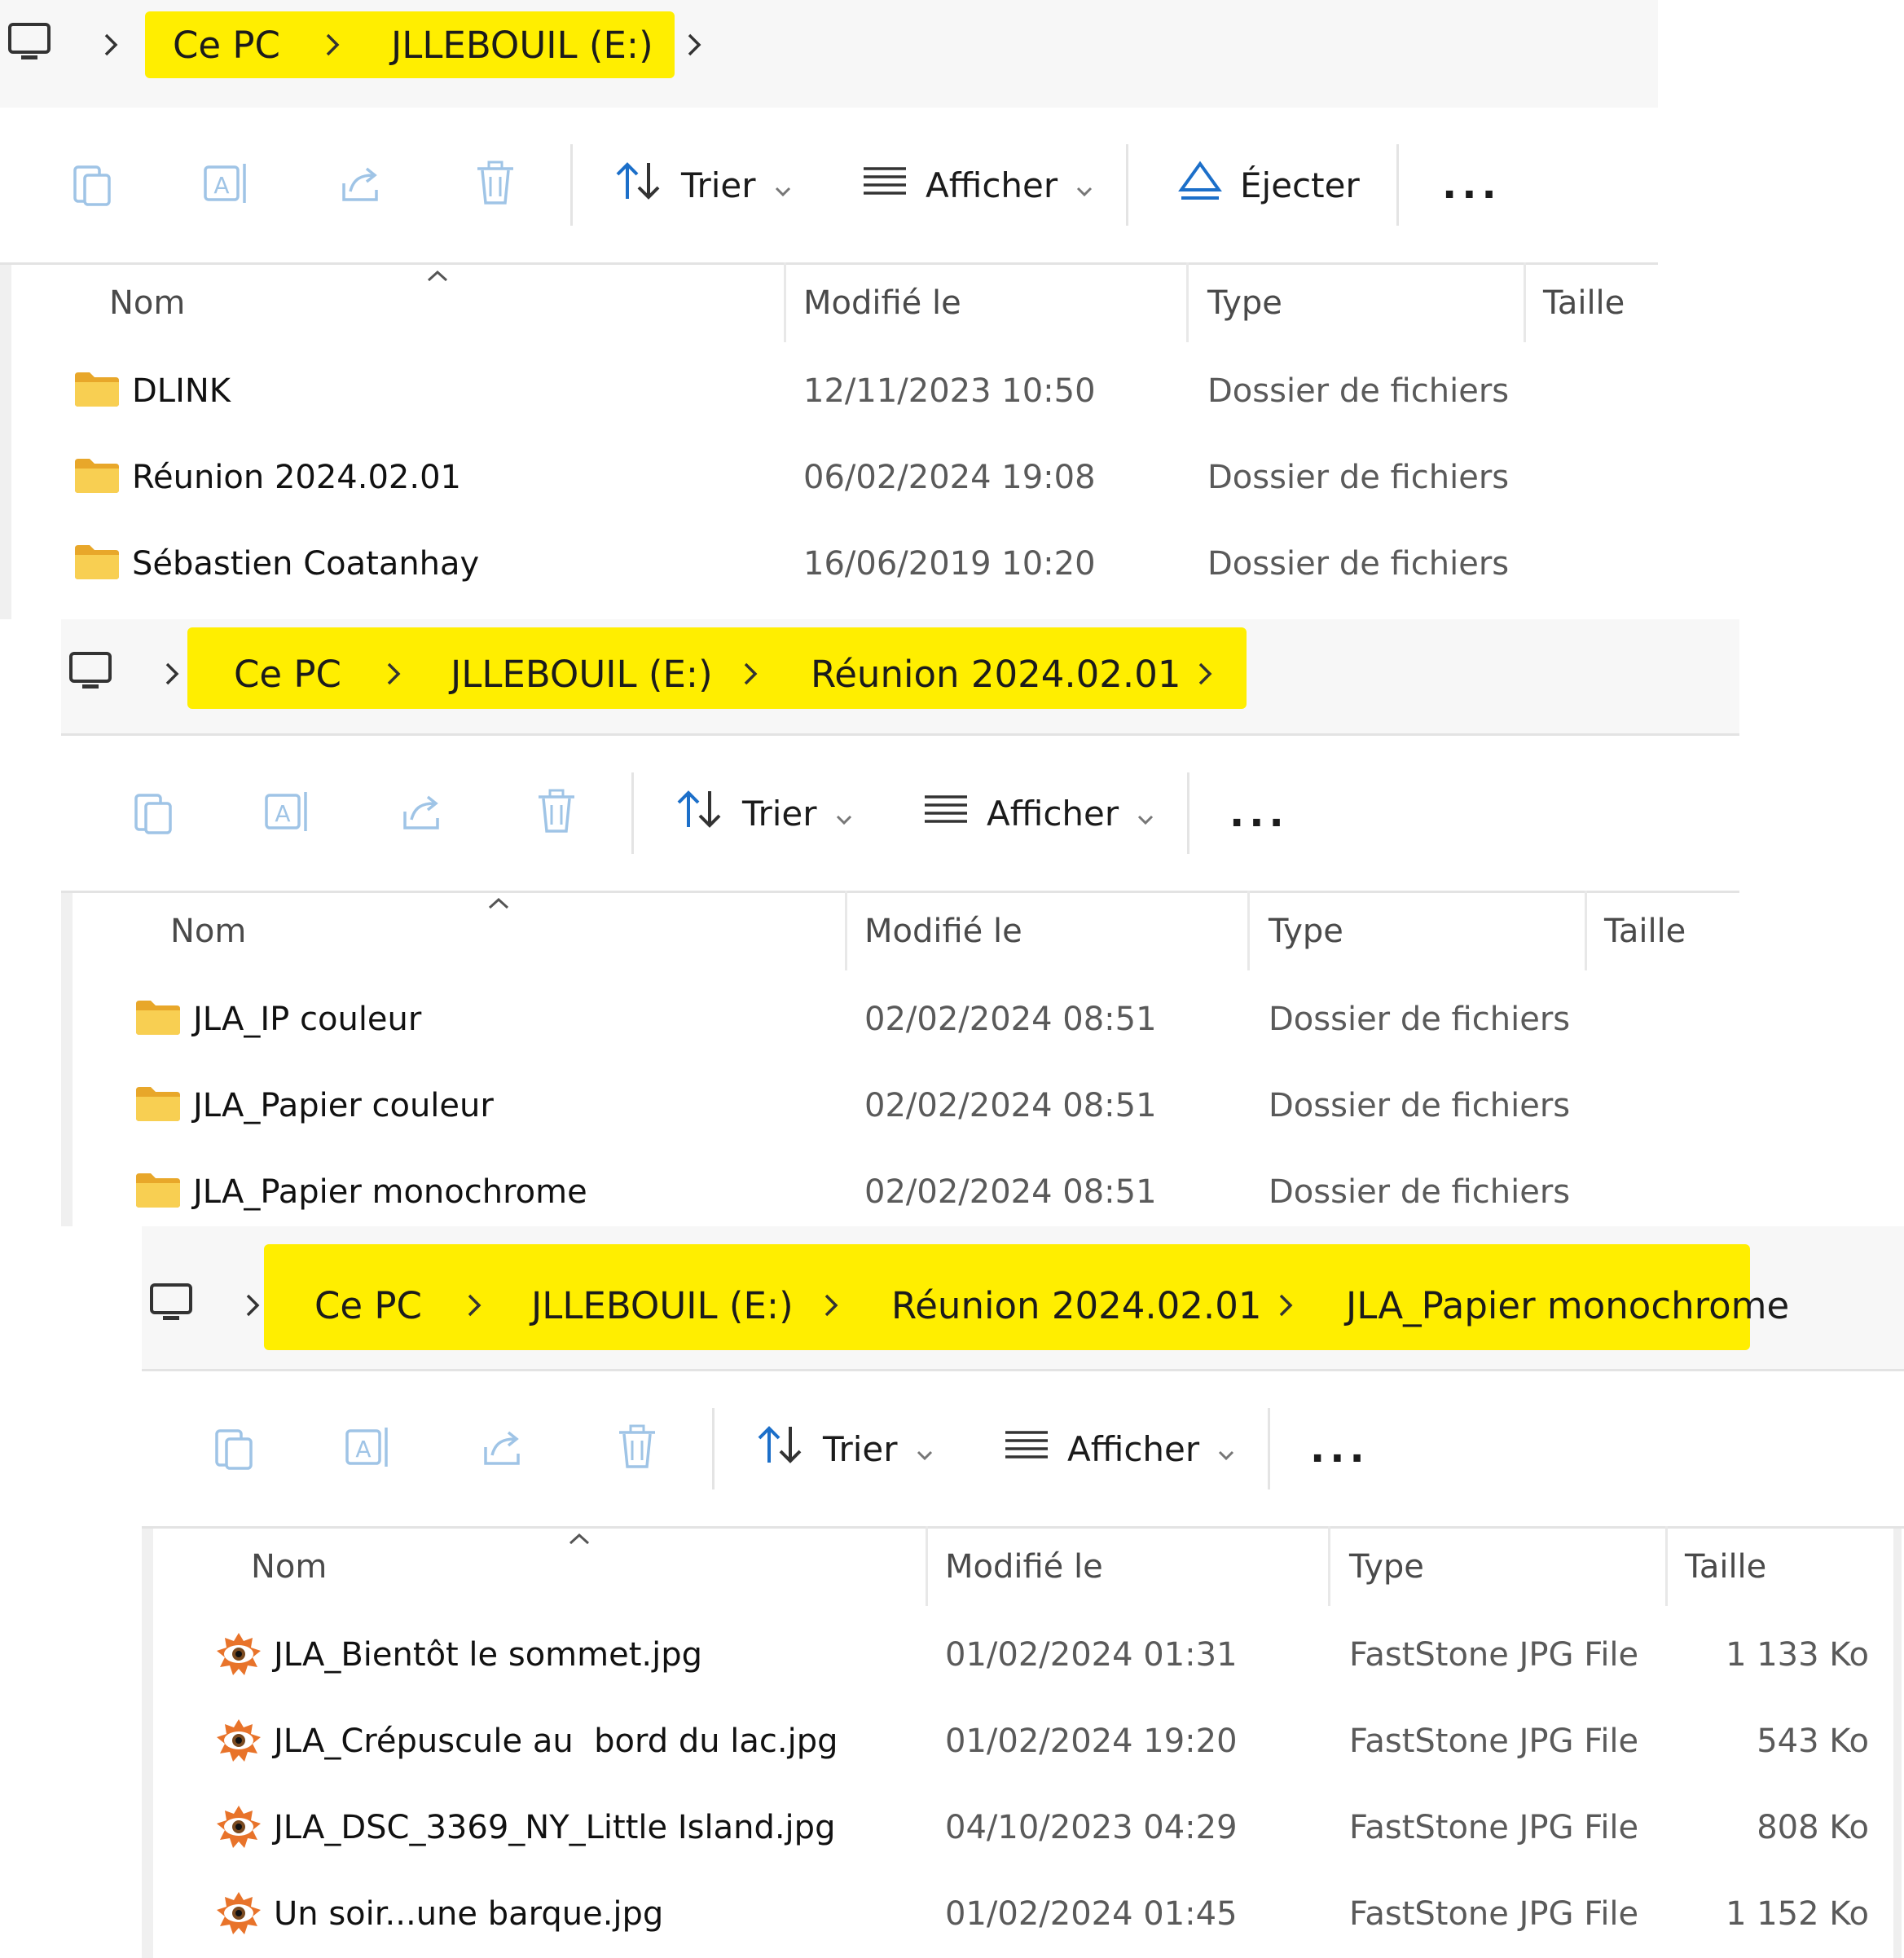 This screenshot has height=1958, width=1904. I want to click on file-modified: 02/02/2024 08:51, so click(1011, 1019).